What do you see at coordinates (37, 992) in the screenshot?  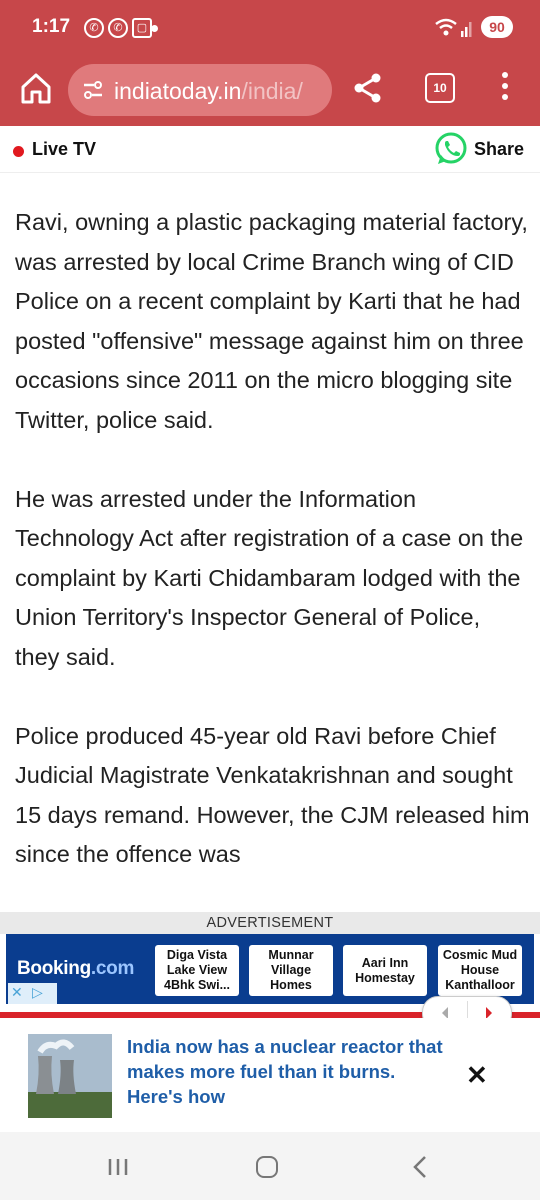 I see `adchoices-triangle-icon: ▷` at bounding box center [37, 992].